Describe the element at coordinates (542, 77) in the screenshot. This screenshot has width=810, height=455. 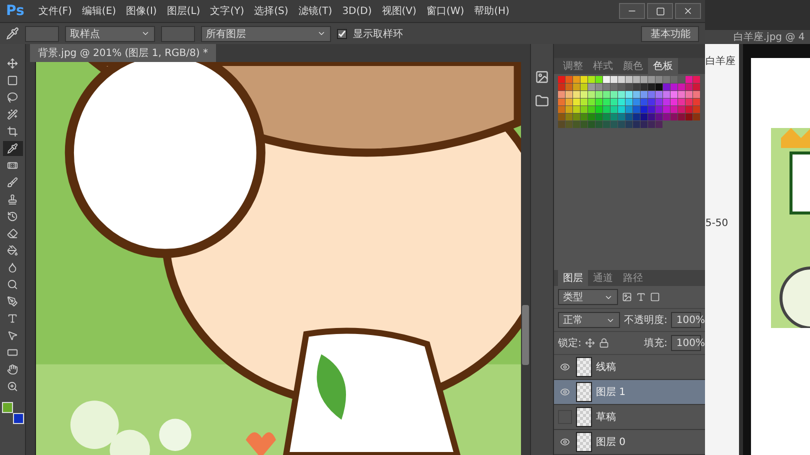
I see `image-icon` at that location.